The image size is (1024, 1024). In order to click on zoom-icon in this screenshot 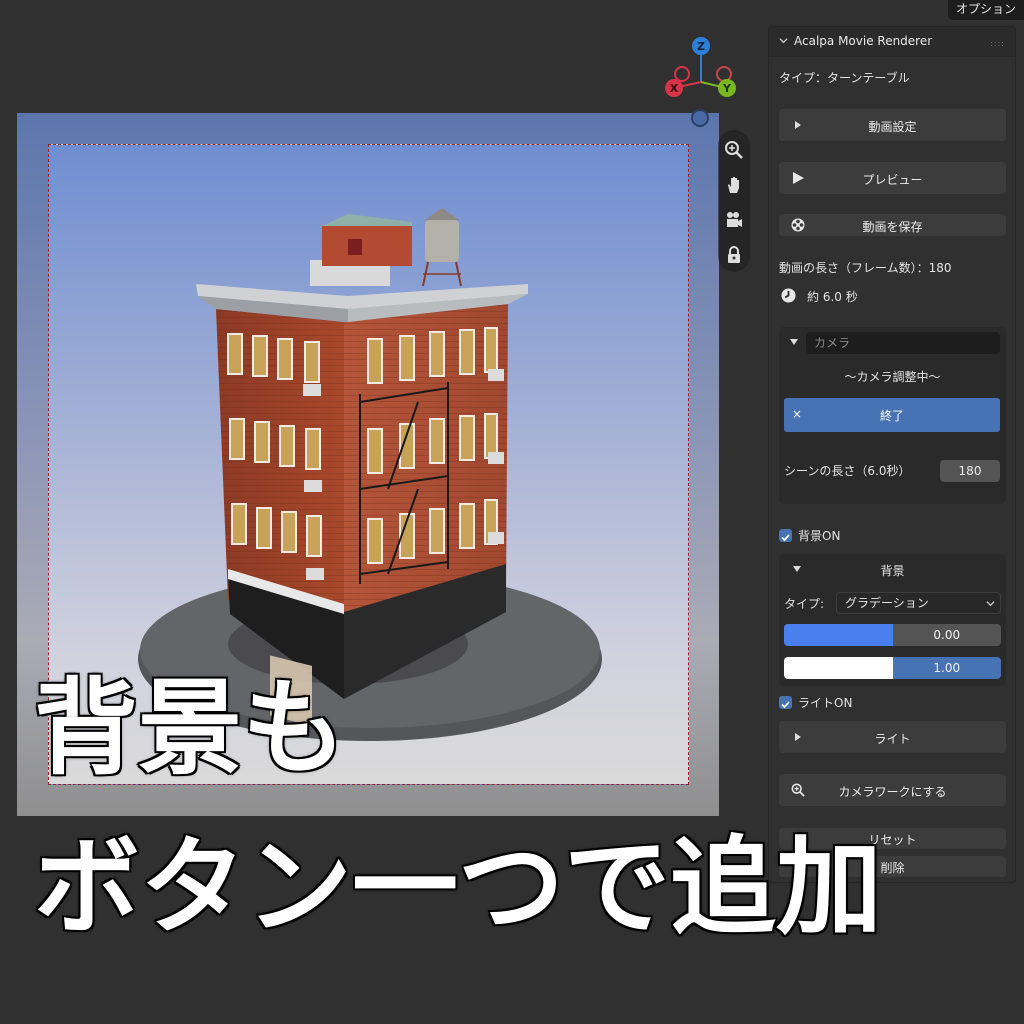, I will do `click(734, 150)`.